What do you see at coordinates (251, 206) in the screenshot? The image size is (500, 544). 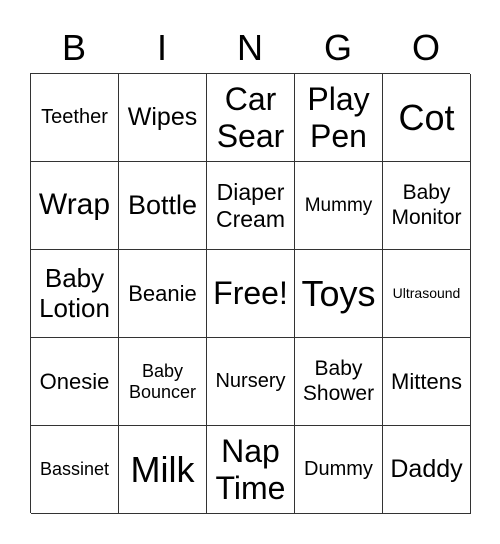 I see `bingo-cell: Diaper Cream` at bounding box center [251, 206].